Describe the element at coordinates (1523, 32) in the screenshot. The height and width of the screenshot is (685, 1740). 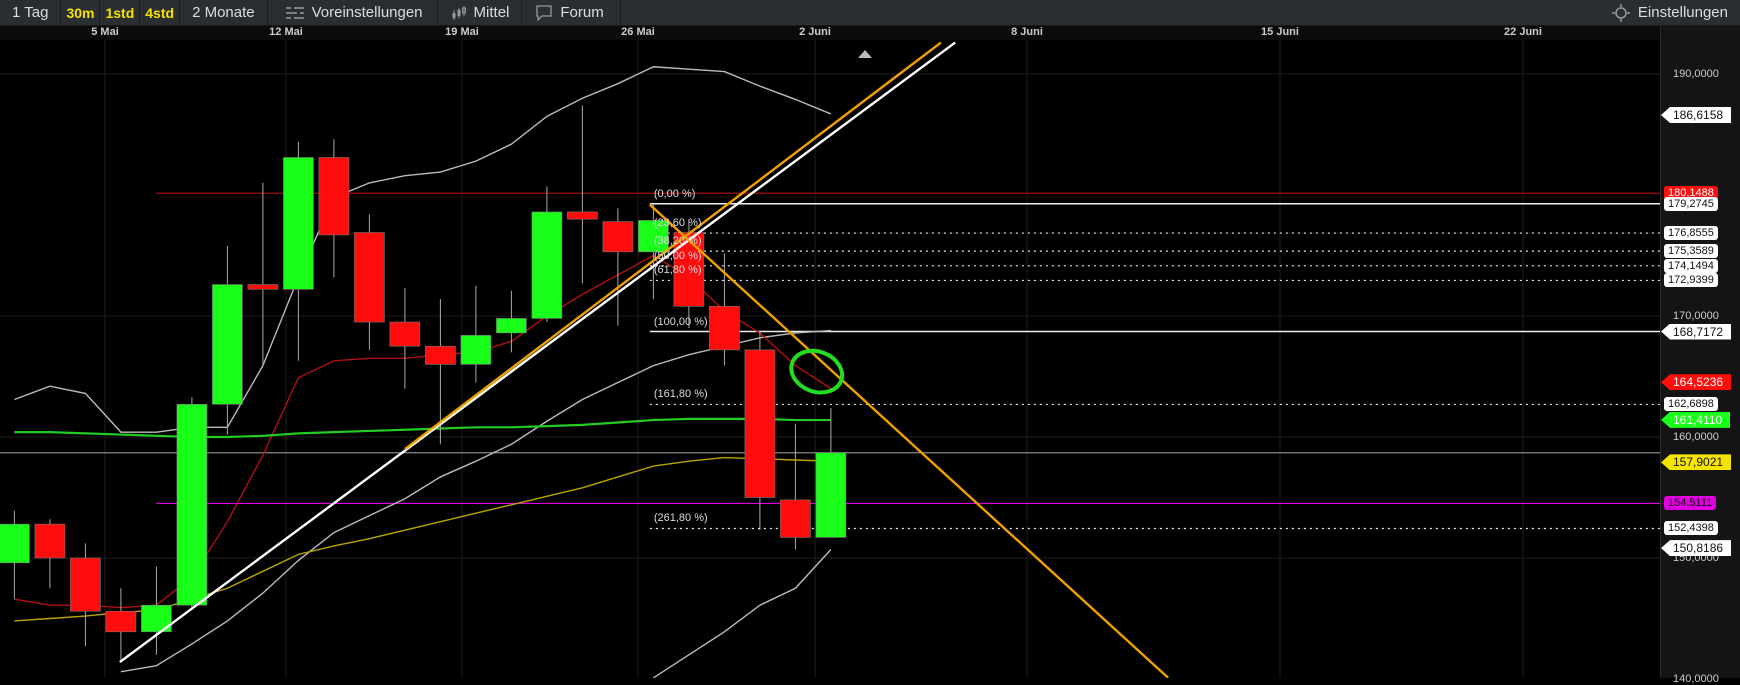
I see `date-label: 22 Juni` at that location.